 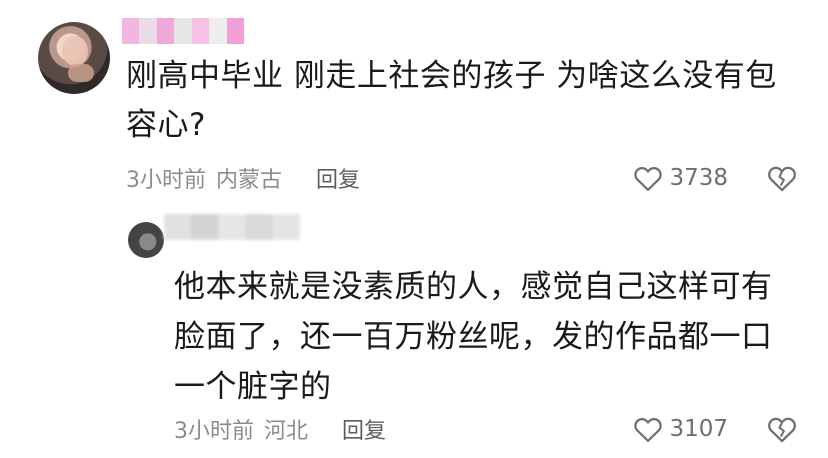 I want to click on comment-dislike-button, so click(x=782, y=178).